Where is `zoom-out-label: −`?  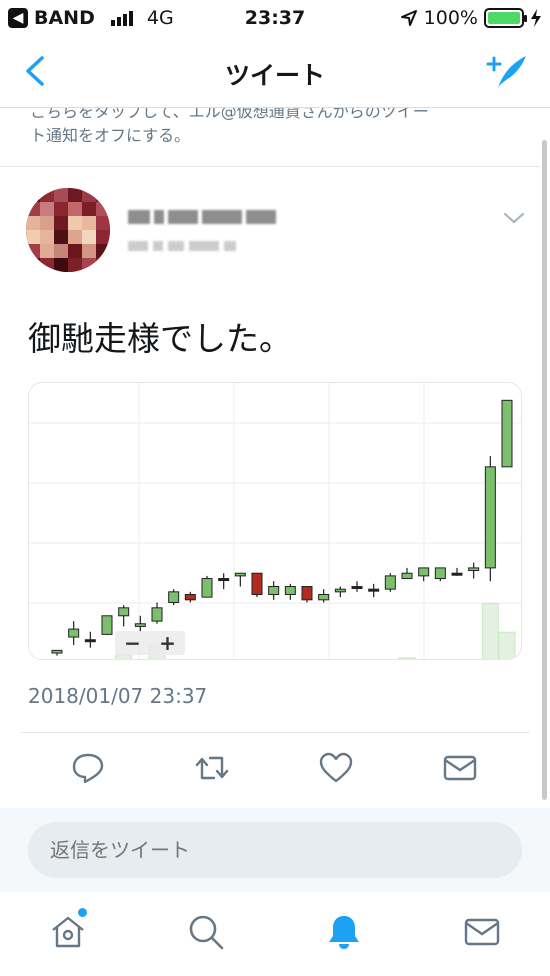 zoom-out-label: − is located at coordinates (132, 643).